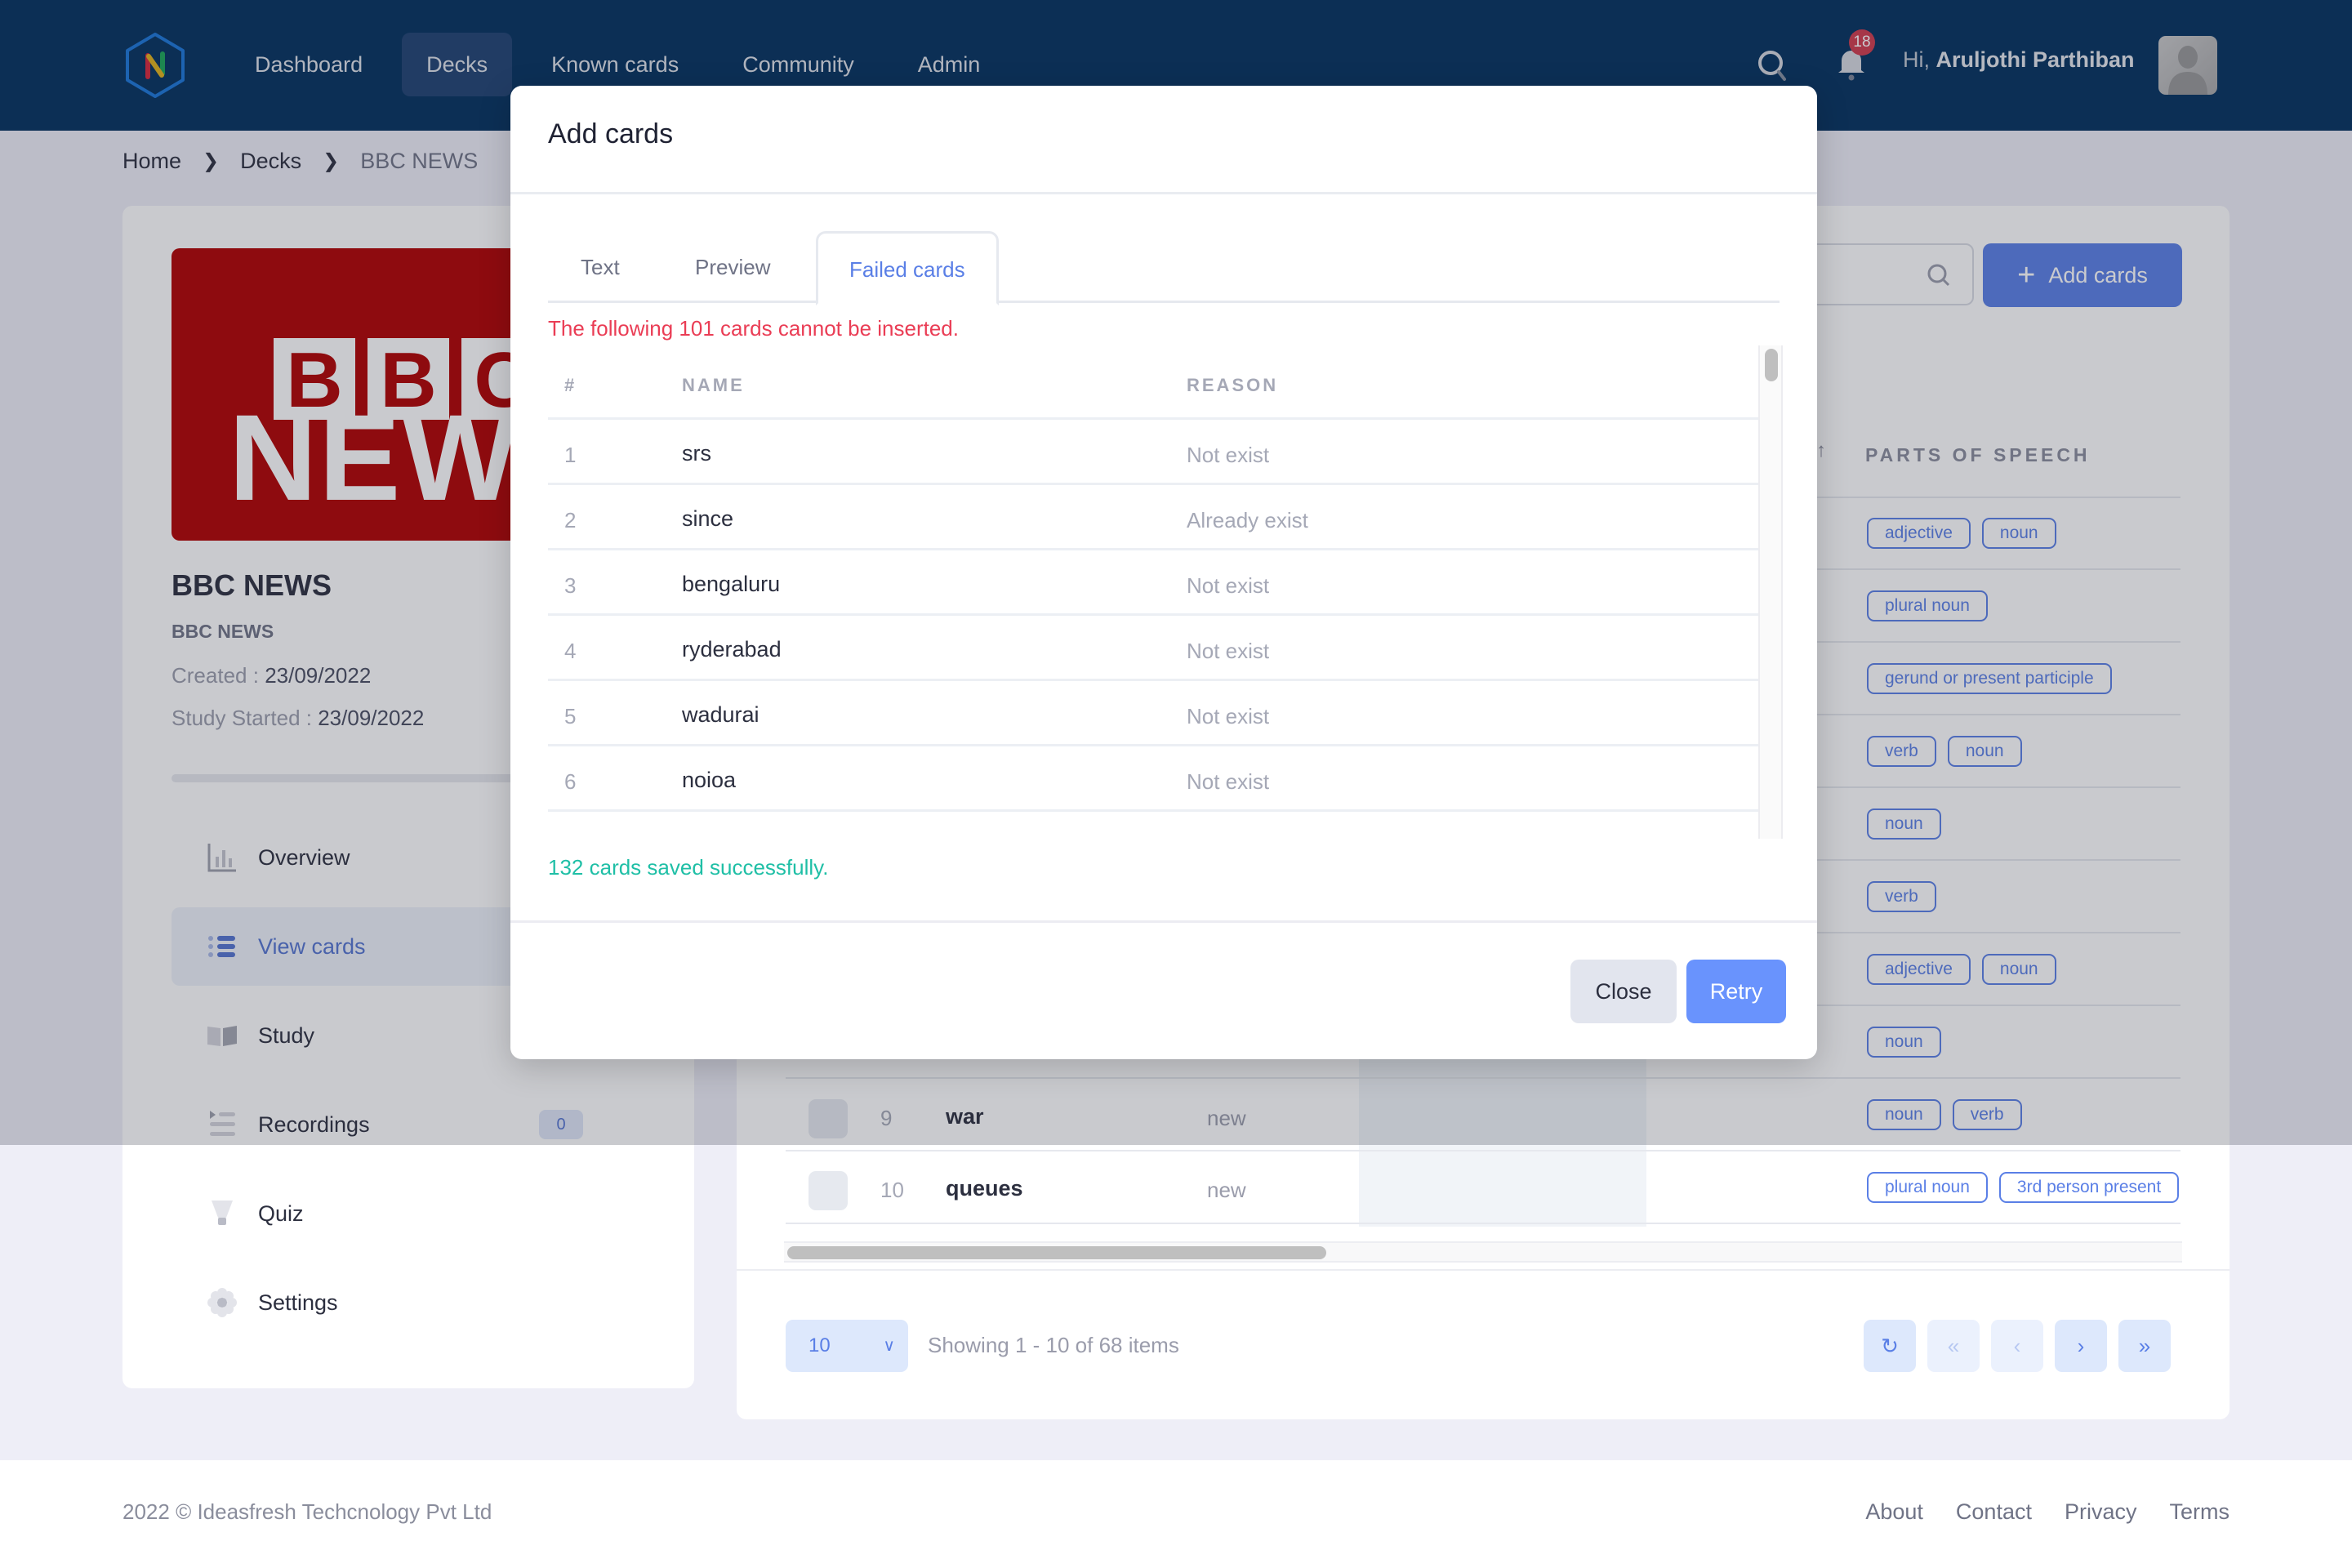 The height and width of the screenshot is (1568, 2352). I want to click on card-name: noioa, so click(709, 780).